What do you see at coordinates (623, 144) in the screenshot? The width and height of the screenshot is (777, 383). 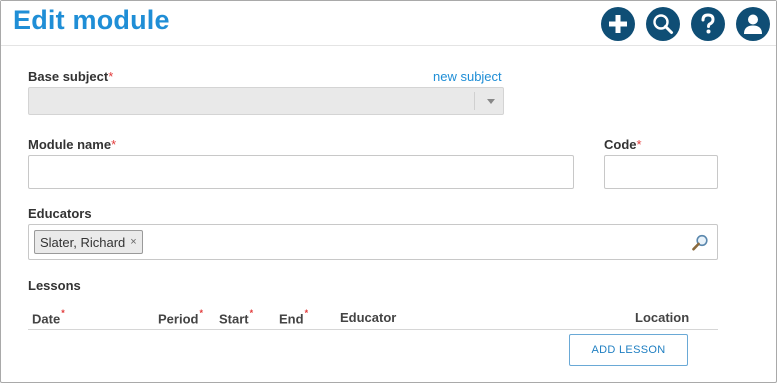 I see `code-label: Code*` at bounding box center [623, 144].